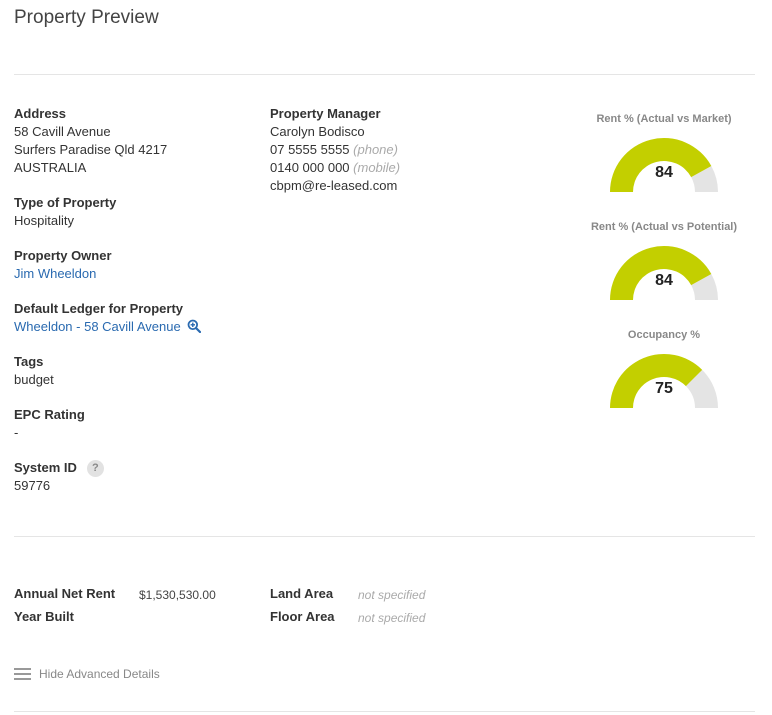  I want to click on manager-phone: 07 5555 5555, so click(310, 149).